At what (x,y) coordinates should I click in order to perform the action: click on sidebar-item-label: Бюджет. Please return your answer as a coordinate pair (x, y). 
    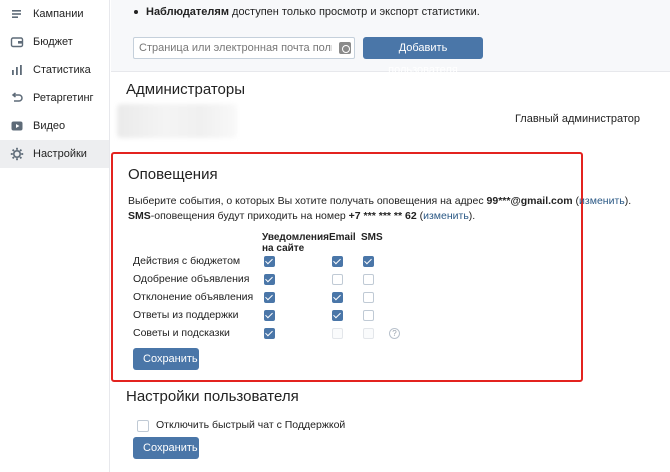
    Looking at the image, I should click on (53, 42).